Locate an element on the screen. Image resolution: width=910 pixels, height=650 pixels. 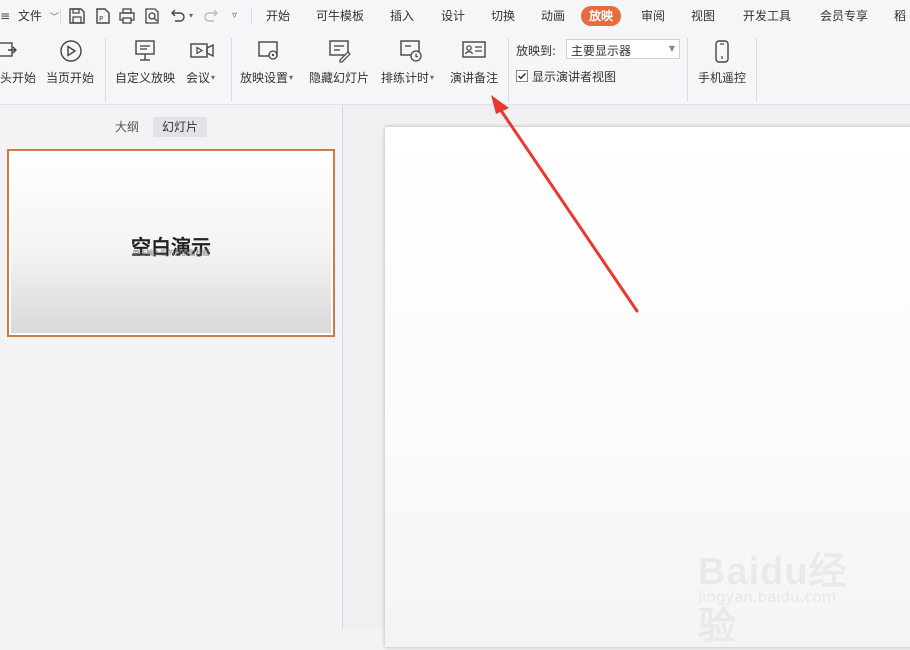
speaker-notes-button: 演讲备注 is located at coordinates (475, 62).